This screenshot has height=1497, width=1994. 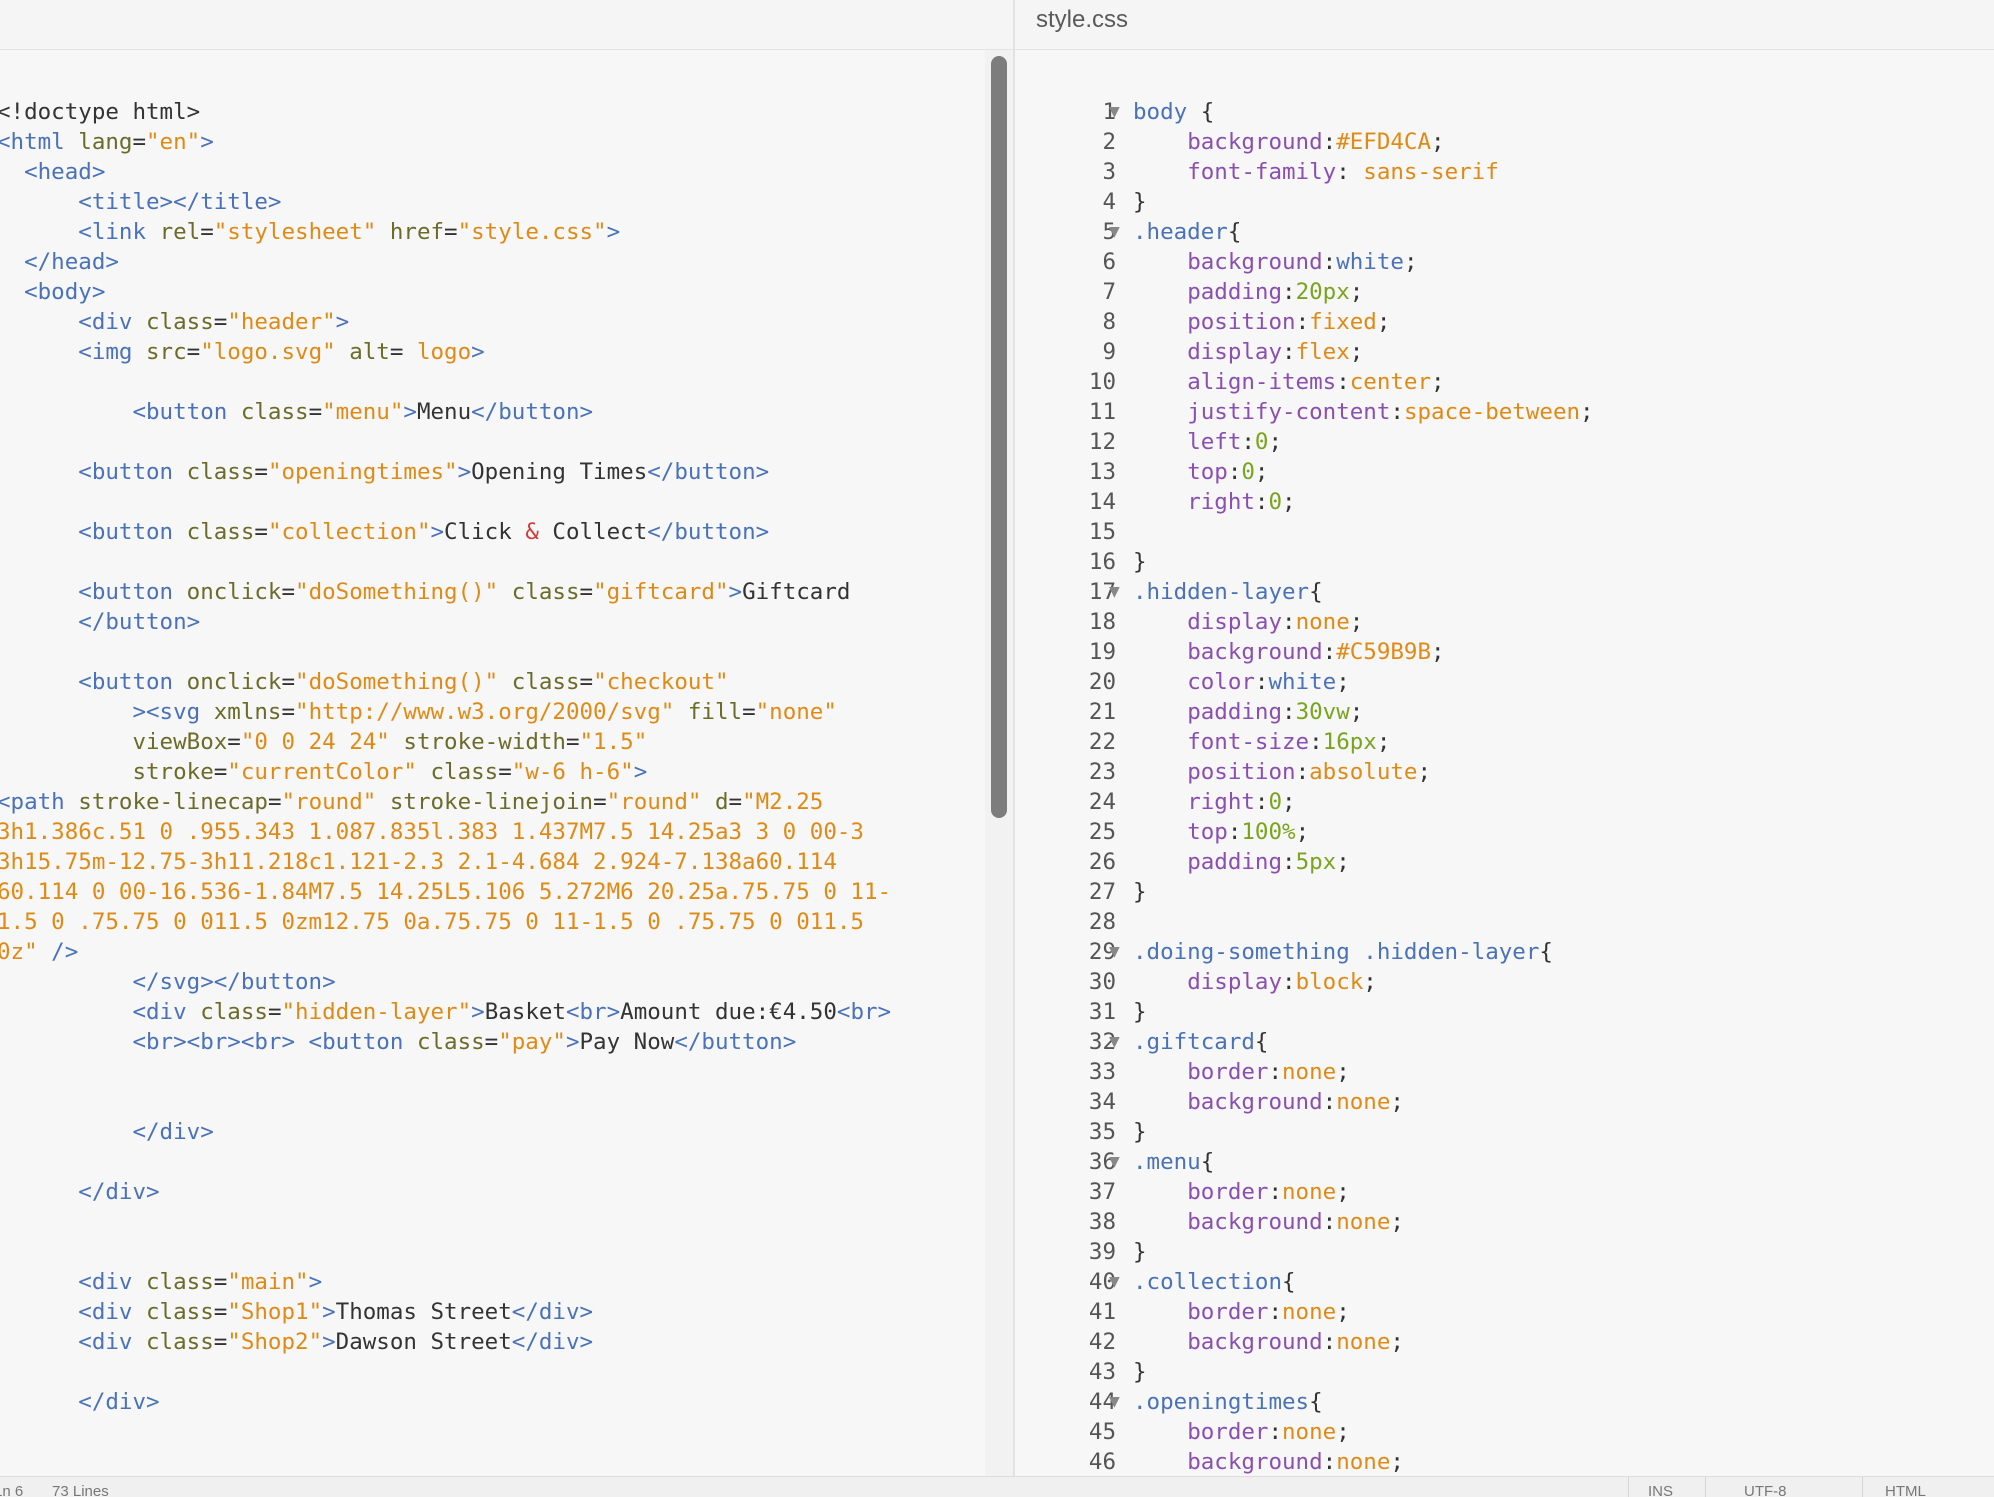 I want to click on code-token: {, so click(x=1207, y=1162).